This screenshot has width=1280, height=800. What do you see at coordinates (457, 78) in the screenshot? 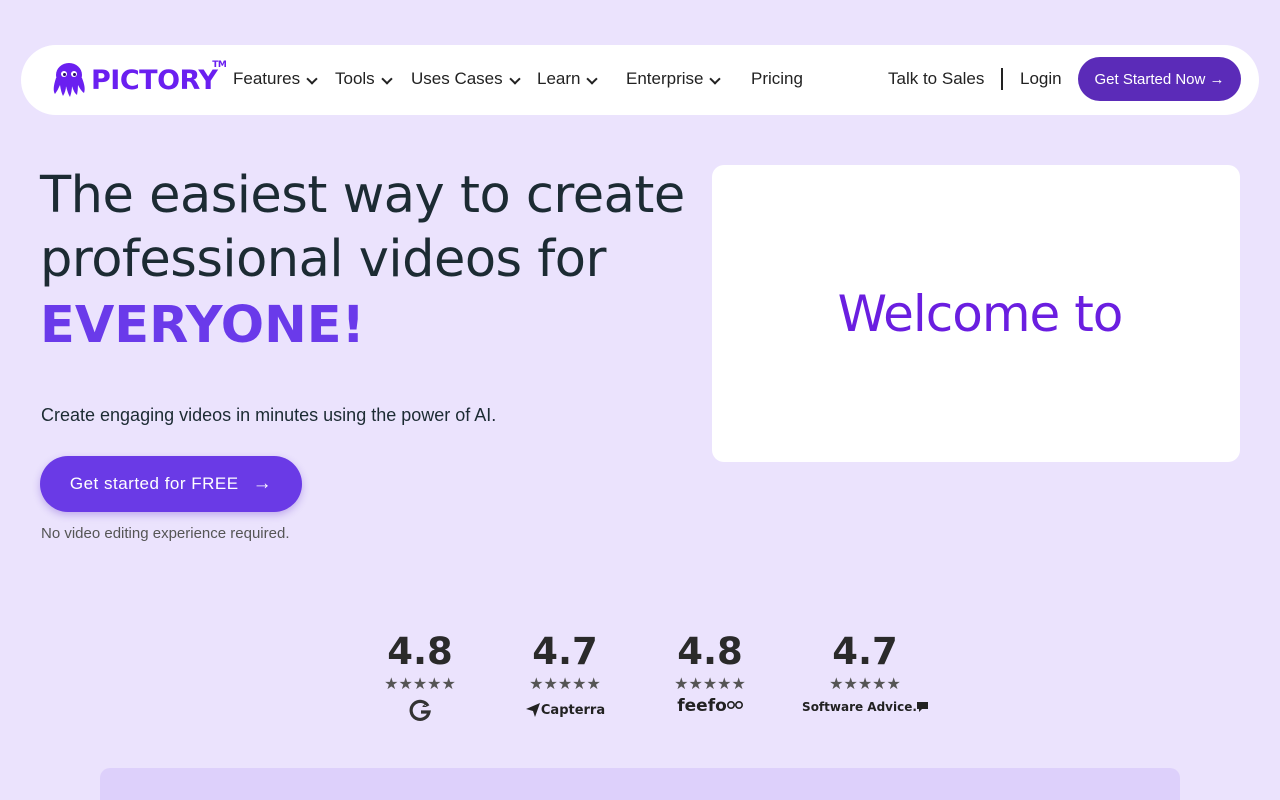
I see `nav-use-cases-label: Uses Cases` at bounding box center [457, 78].